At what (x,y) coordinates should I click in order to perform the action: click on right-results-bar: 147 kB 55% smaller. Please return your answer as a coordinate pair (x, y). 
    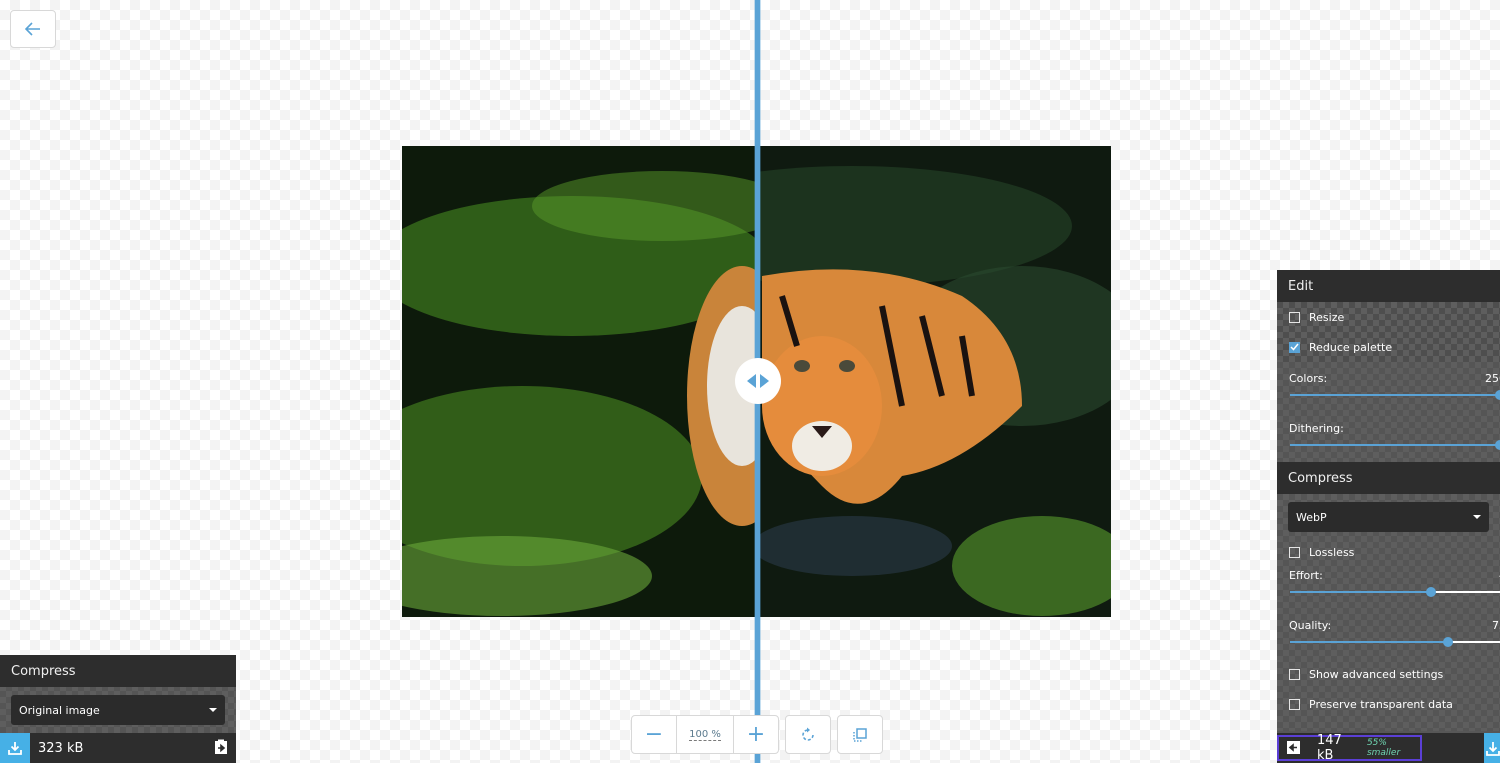
    Looking at the image, I should click on (1388, 748).